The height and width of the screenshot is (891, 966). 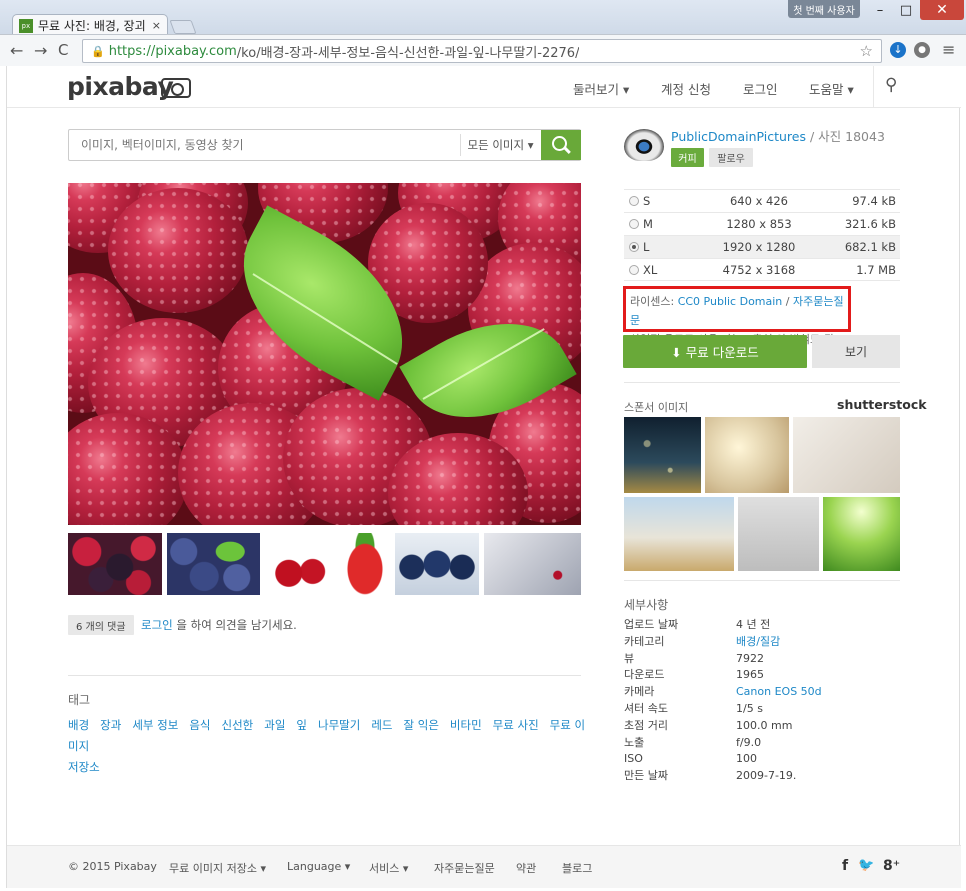 What do you see at coordinates (762, 659) in the screenshot?
I see `detail-row: 뷰 7922` at bounding box center [762, 659].